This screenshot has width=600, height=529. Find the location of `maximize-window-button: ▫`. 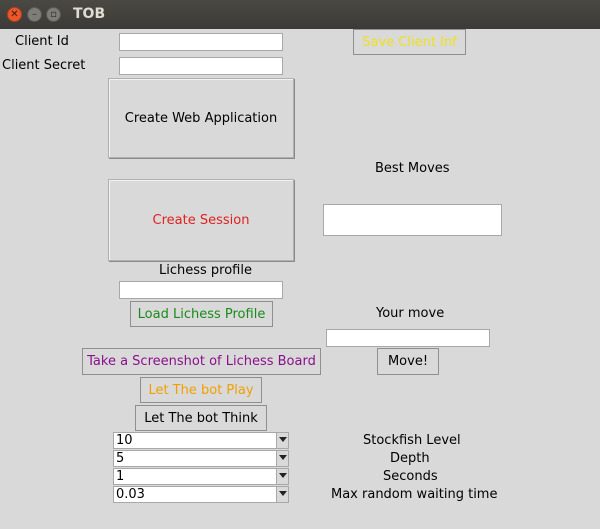

maximize-window-button: ▫ is located at coordinates (53, 14).